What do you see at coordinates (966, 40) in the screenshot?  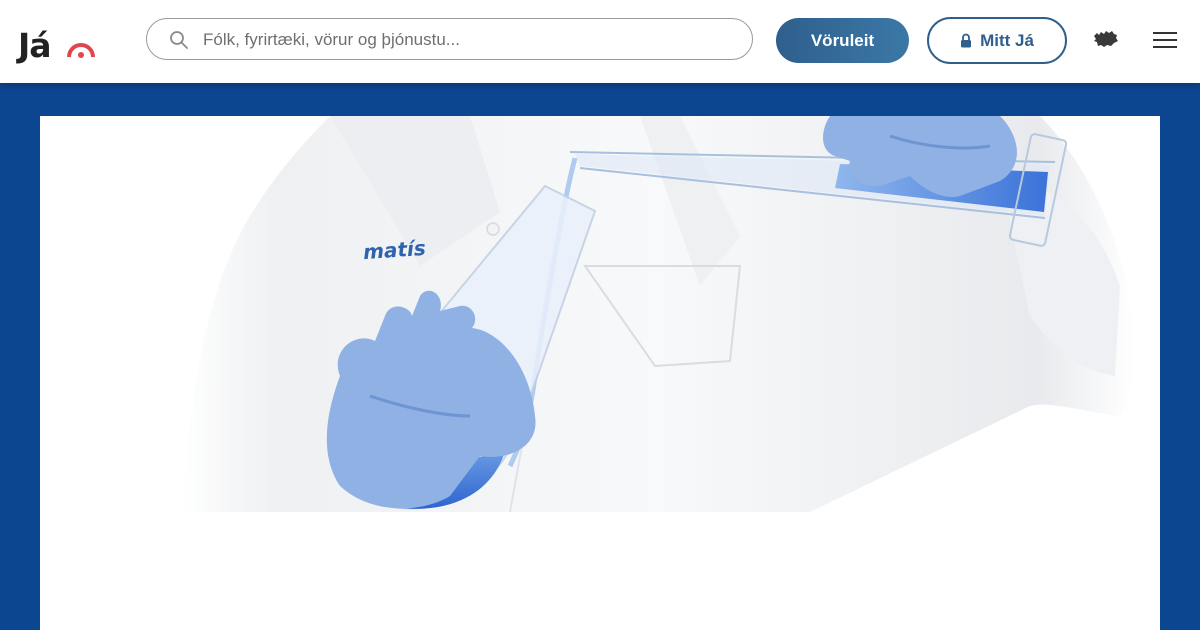 I see `lock-icon` at bounding box center [966, 40].